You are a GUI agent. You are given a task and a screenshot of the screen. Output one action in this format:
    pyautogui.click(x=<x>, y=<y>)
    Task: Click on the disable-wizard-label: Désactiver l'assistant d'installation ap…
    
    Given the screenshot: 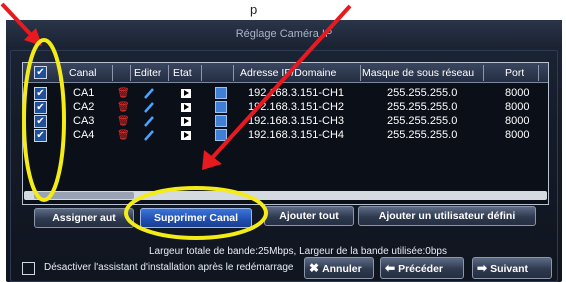 What is the action you would take?
    pyautogui.click(x=169, y=267)
    